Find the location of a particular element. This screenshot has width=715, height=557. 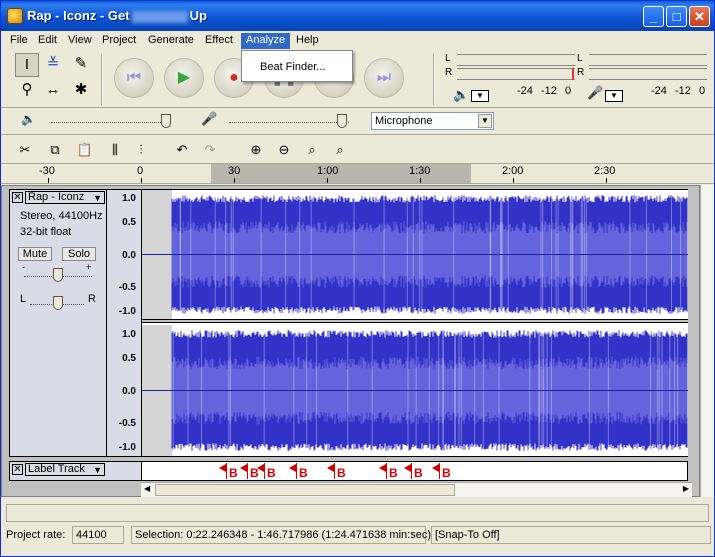

window-title: Rap - Iconz - Get Up is located at coordinates (117, 15).